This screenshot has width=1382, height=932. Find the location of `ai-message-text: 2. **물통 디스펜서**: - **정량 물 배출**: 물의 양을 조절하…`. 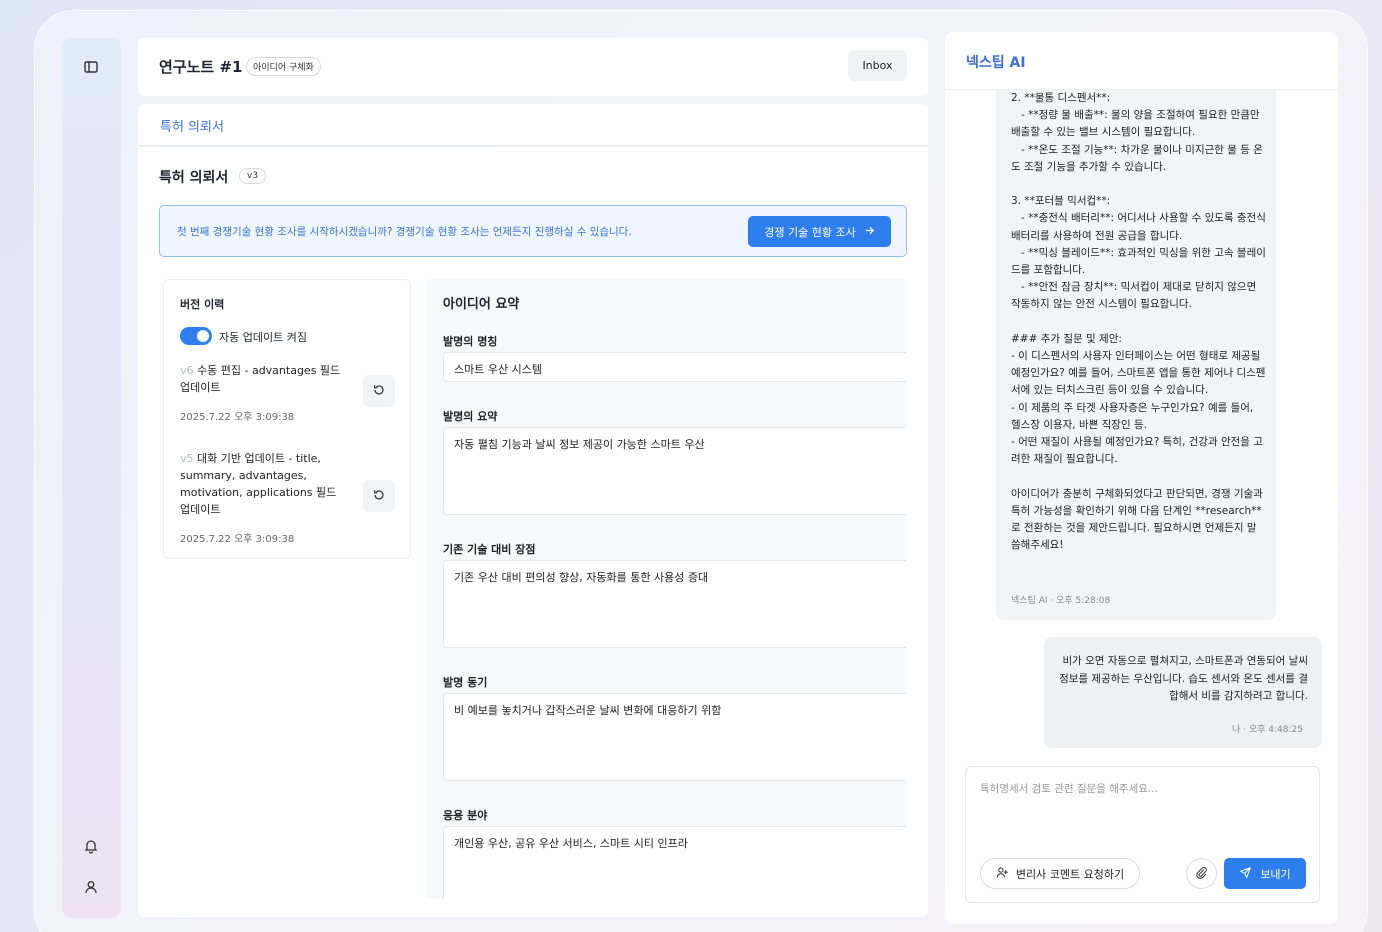

ai-message-text: 2. **물통 디스펜서**: - **정량 물 배출**: 물의 양을 조절하… is located at coordinates (1138, 322).